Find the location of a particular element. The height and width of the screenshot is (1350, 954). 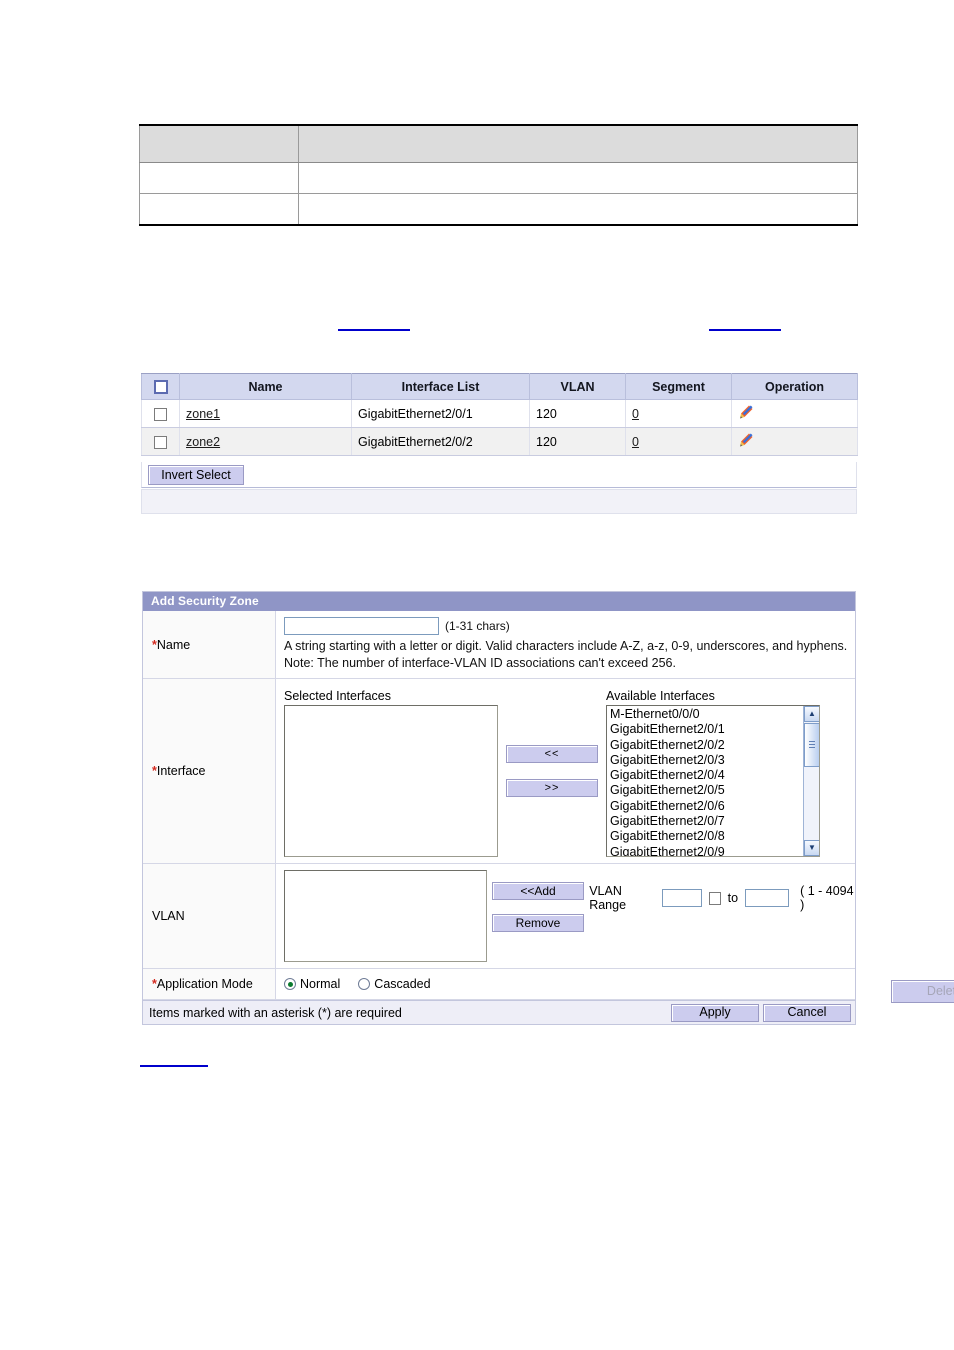

delete-button: Delete is located at coordinates (922, 991).